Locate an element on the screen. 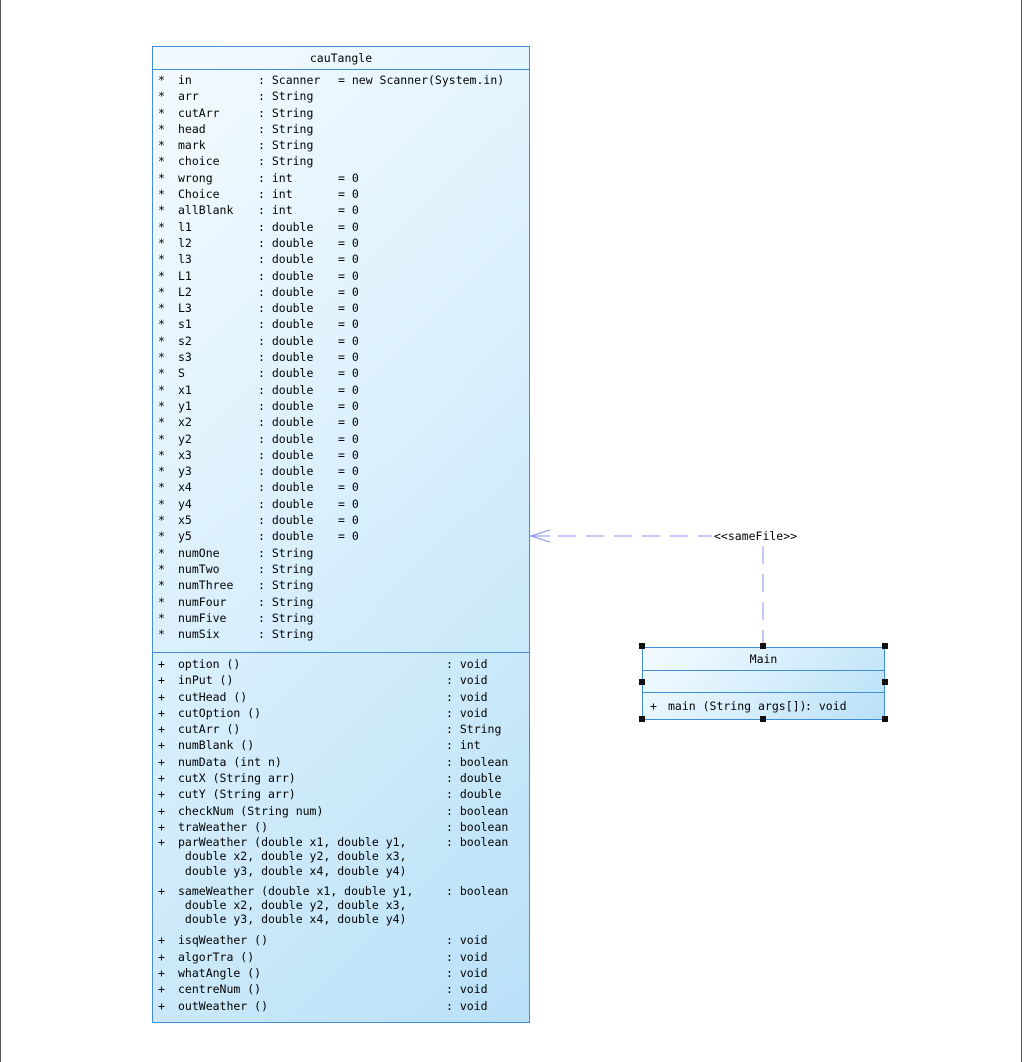 The width and height of the screenshot is (1029, 1062). resize-handle-tm is located at coordinates (763, 646).